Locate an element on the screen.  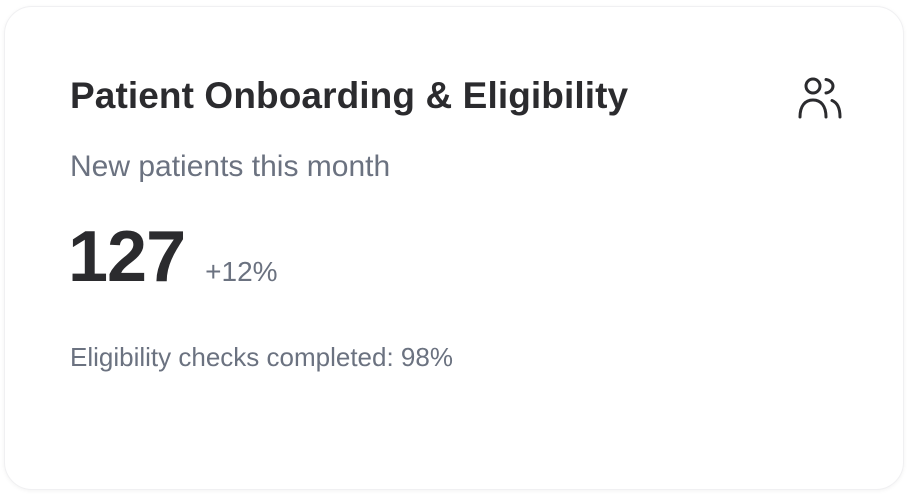
card-title: Patient Onboarding & Eligibility is located at coordinates (349, 95).